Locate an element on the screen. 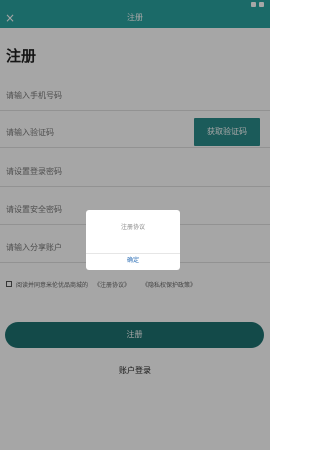  agreement-dialog: 注册协议 确定 is located at coordinates (133, 240).